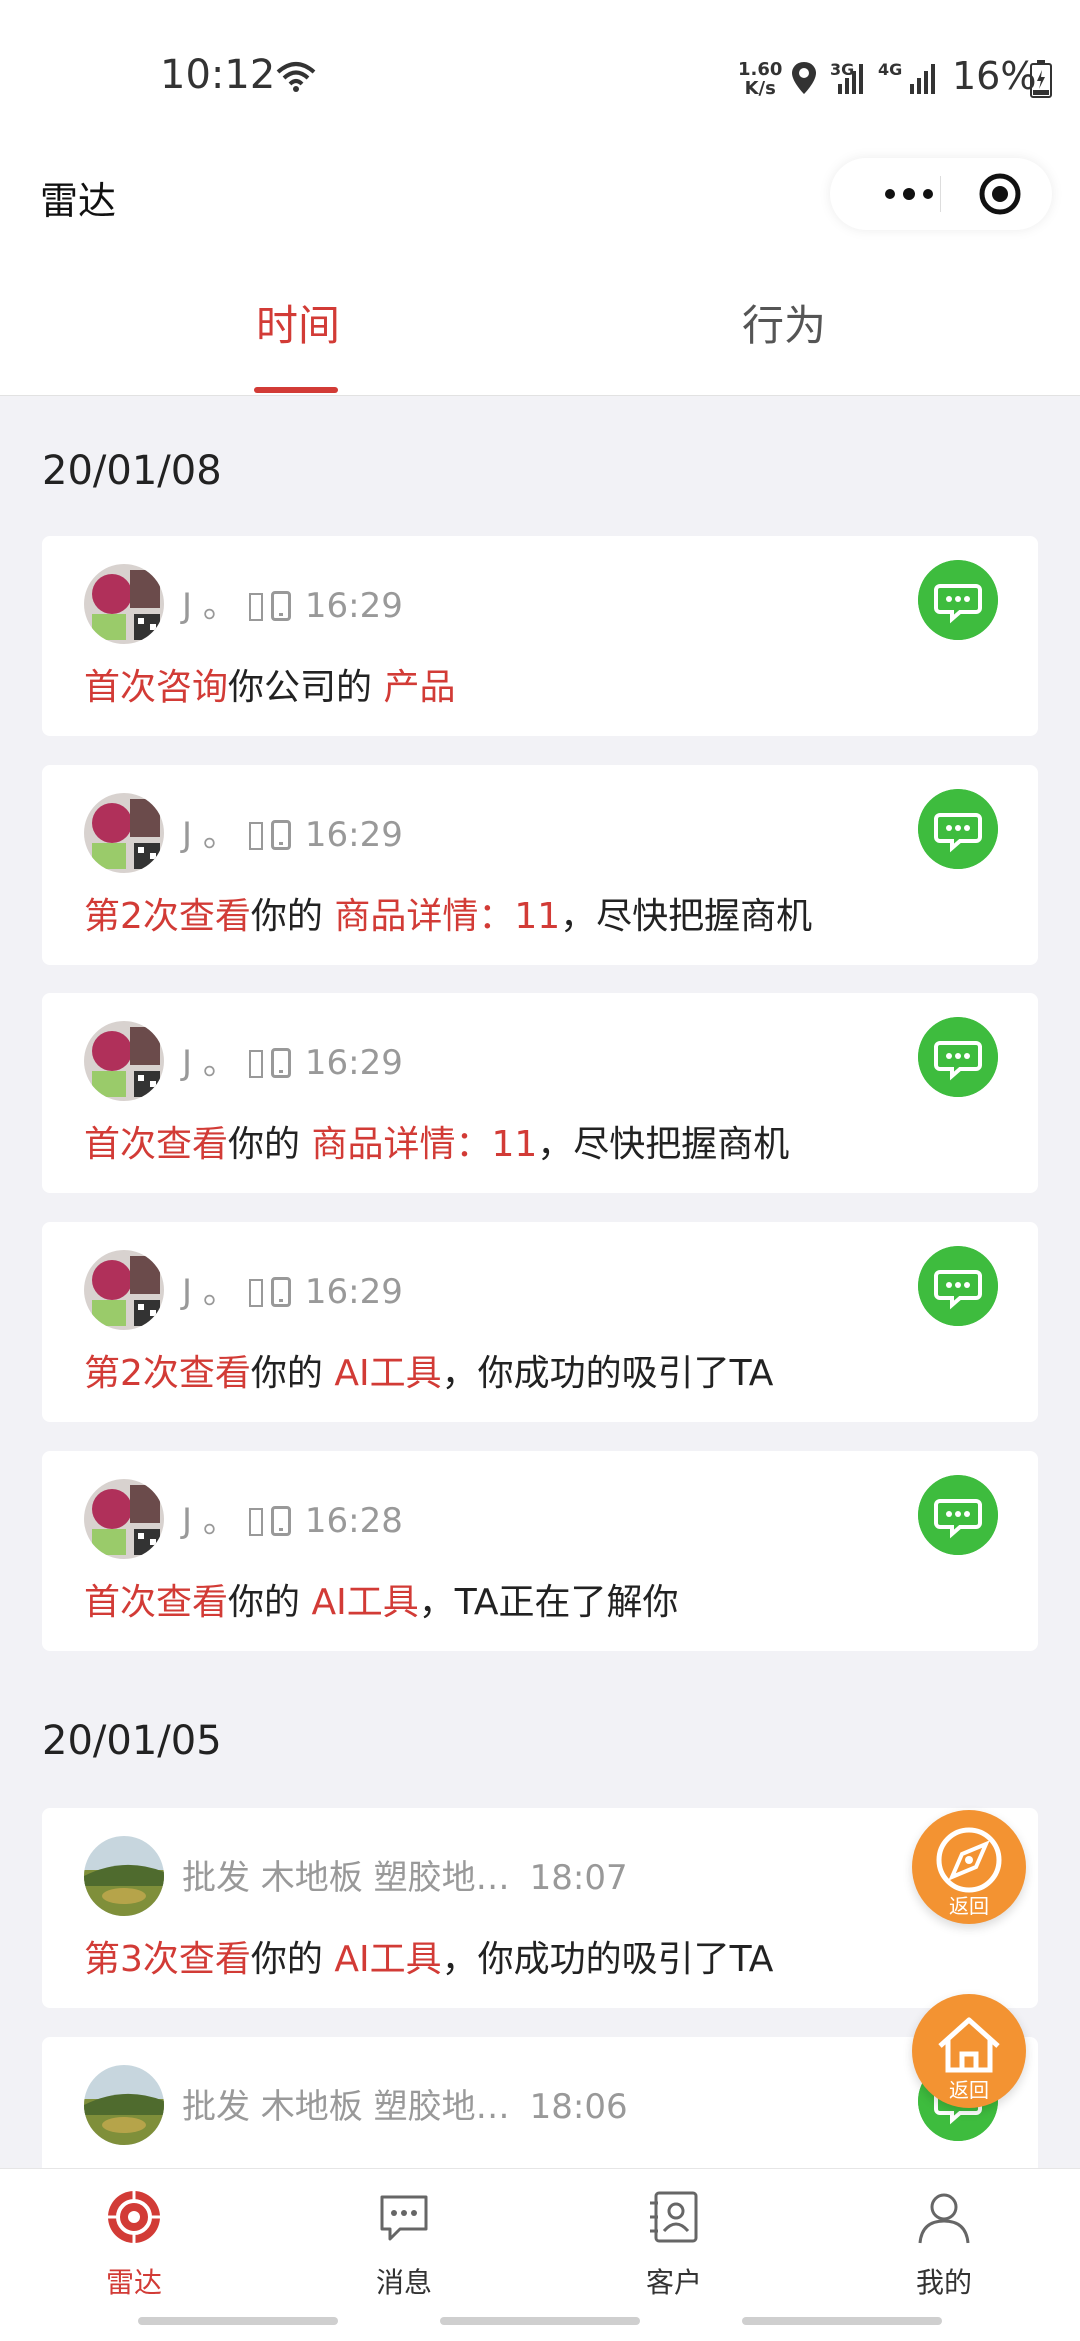 Image resolution: width=1080 pixels, height=2341 pixels. Describe the element at coordinates (540, 1093) in the screenshot. I see `activity-card: J 。 16:29 首次查看你的 商品详情：11，尽快把握商机` at that location.